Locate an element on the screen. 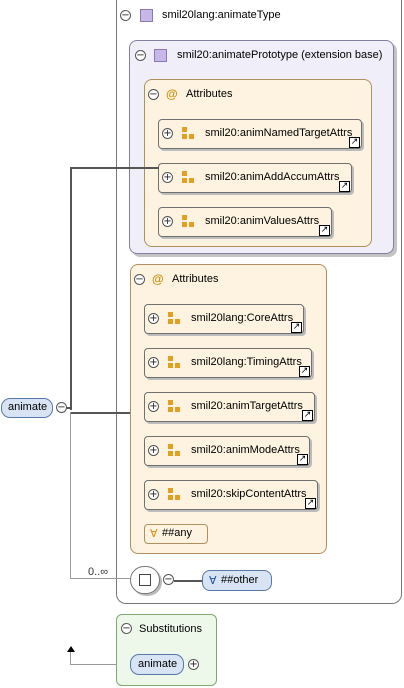  attribute-group-label: smil20:animNamedTargetAttrs is located at coordinates (279, 133).